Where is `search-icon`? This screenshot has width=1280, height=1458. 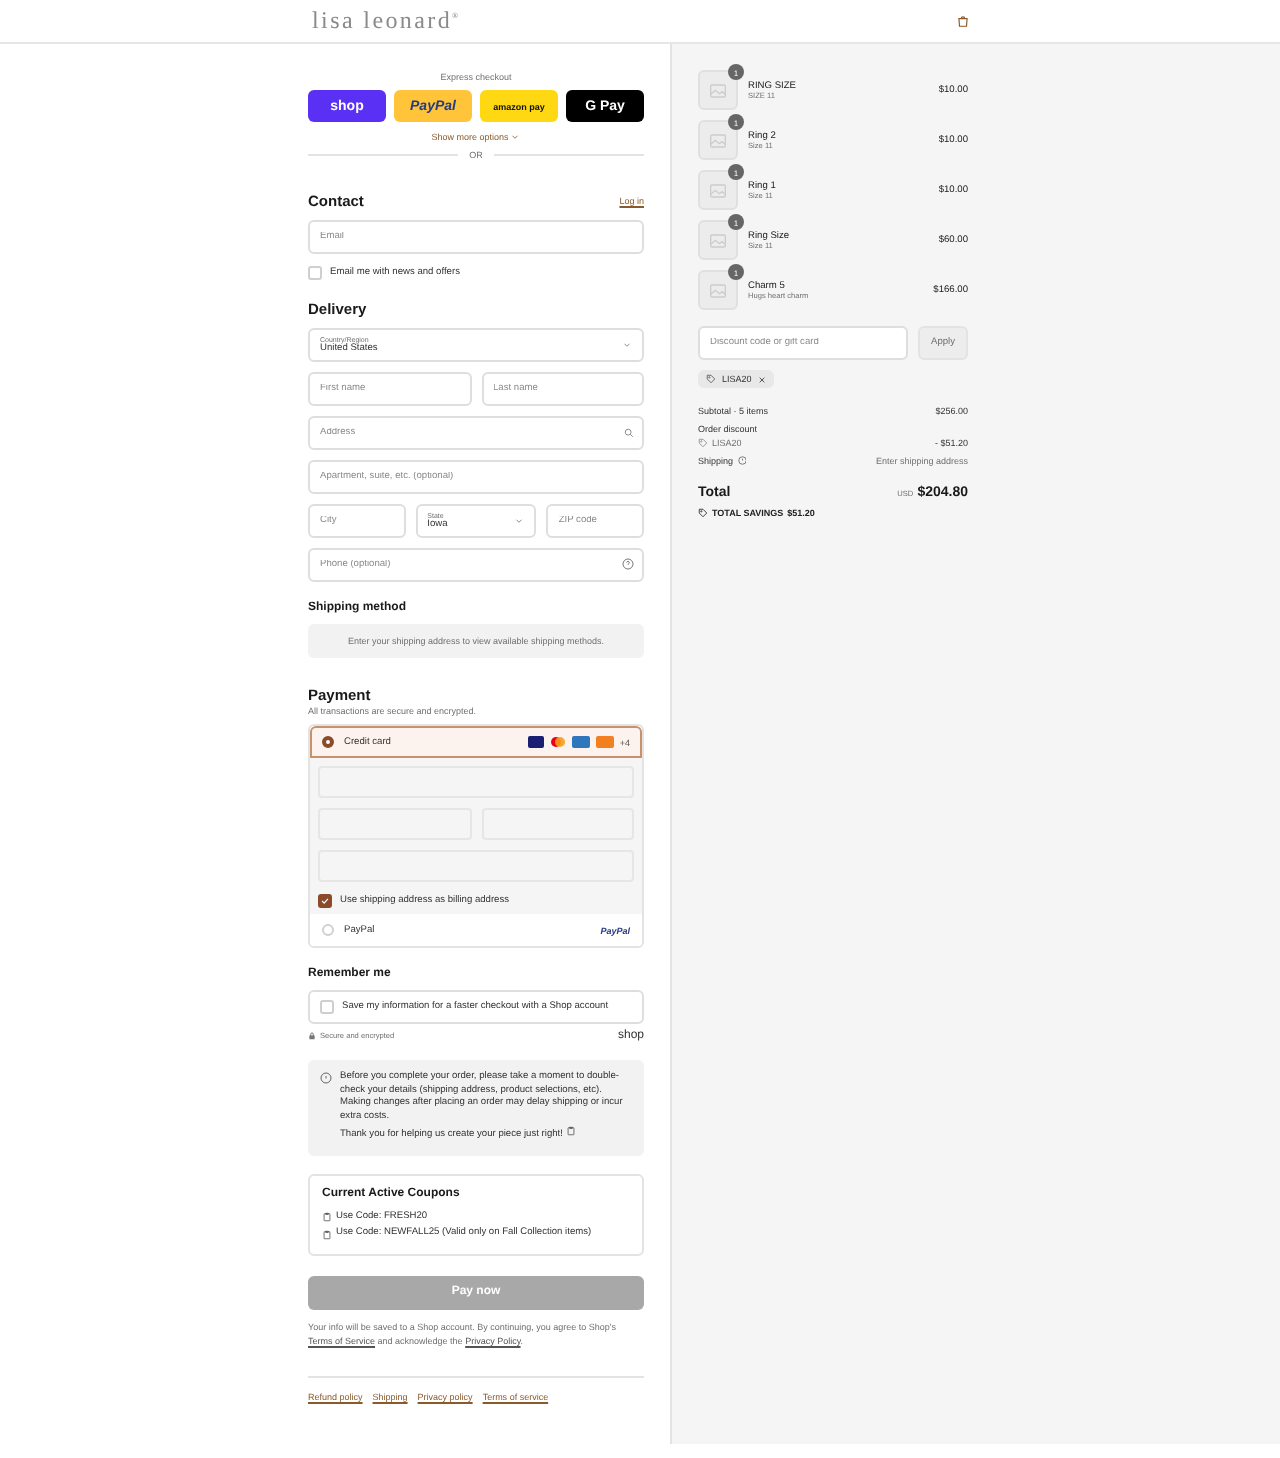
search-icon is located at coordinates (629, 432).